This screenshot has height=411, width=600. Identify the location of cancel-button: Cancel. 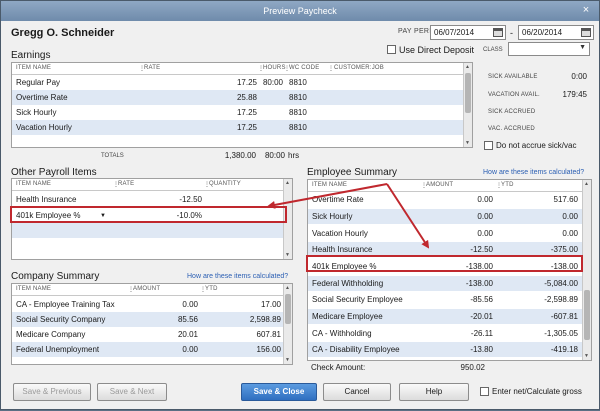
(357, 392).